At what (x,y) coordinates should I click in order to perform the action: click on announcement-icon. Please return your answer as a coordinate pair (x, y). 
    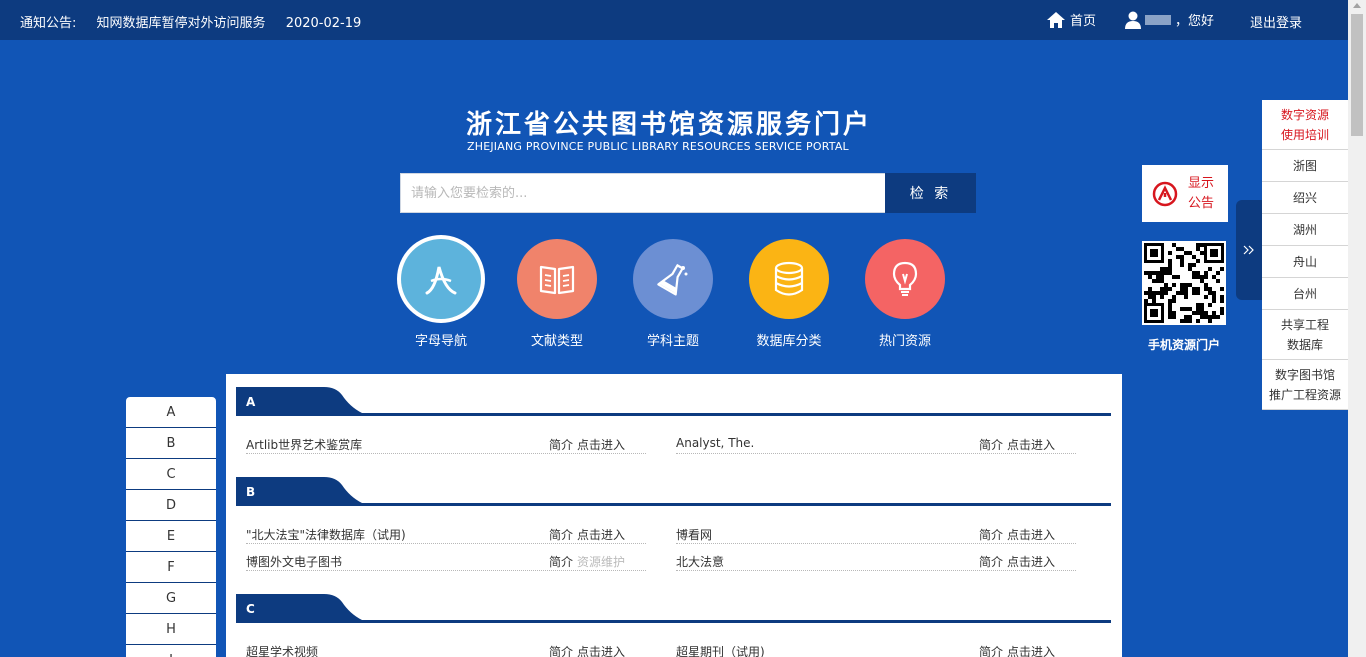
    Looking at the image, I should click on (1165, 193).